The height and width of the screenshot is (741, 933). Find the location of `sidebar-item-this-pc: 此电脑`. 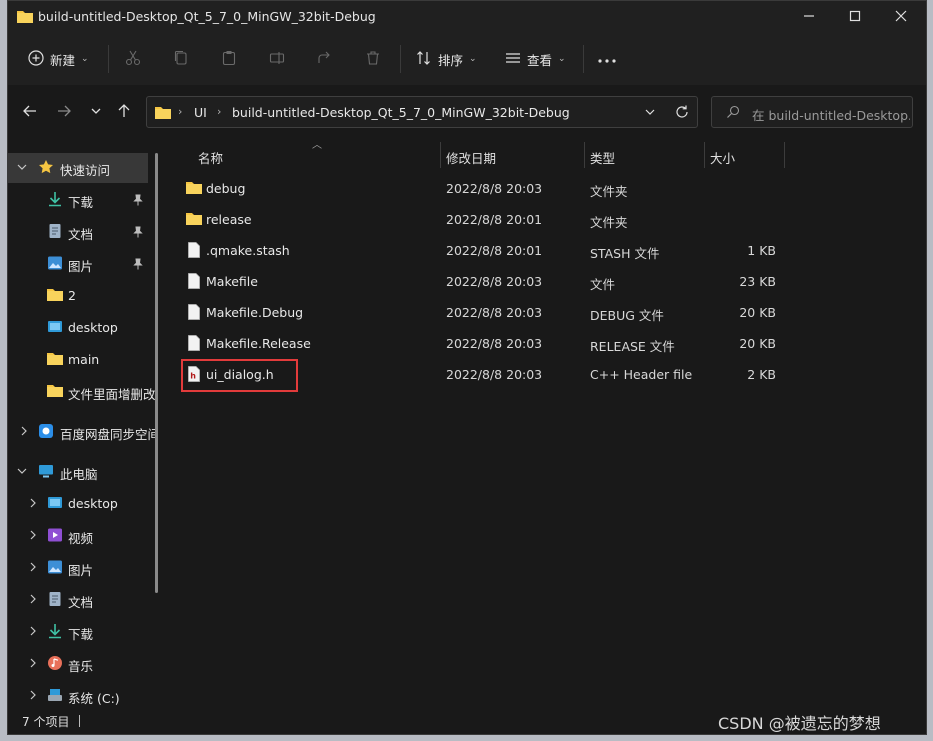

sidebar-item-this-pc: 此电脑 is located at coordinates (78, 472).